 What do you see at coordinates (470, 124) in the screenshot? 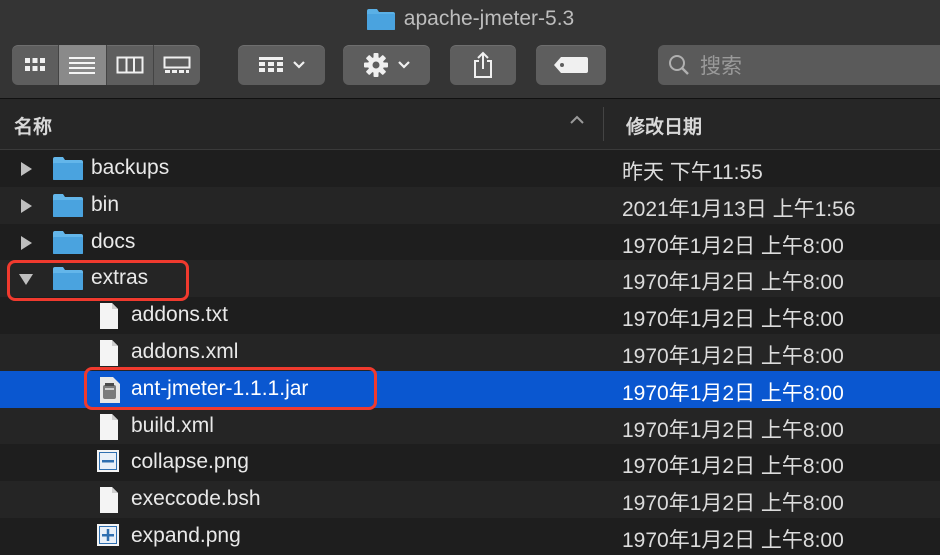
I see `column-header: 名称 修改日期` at bounding box center [470, 124].